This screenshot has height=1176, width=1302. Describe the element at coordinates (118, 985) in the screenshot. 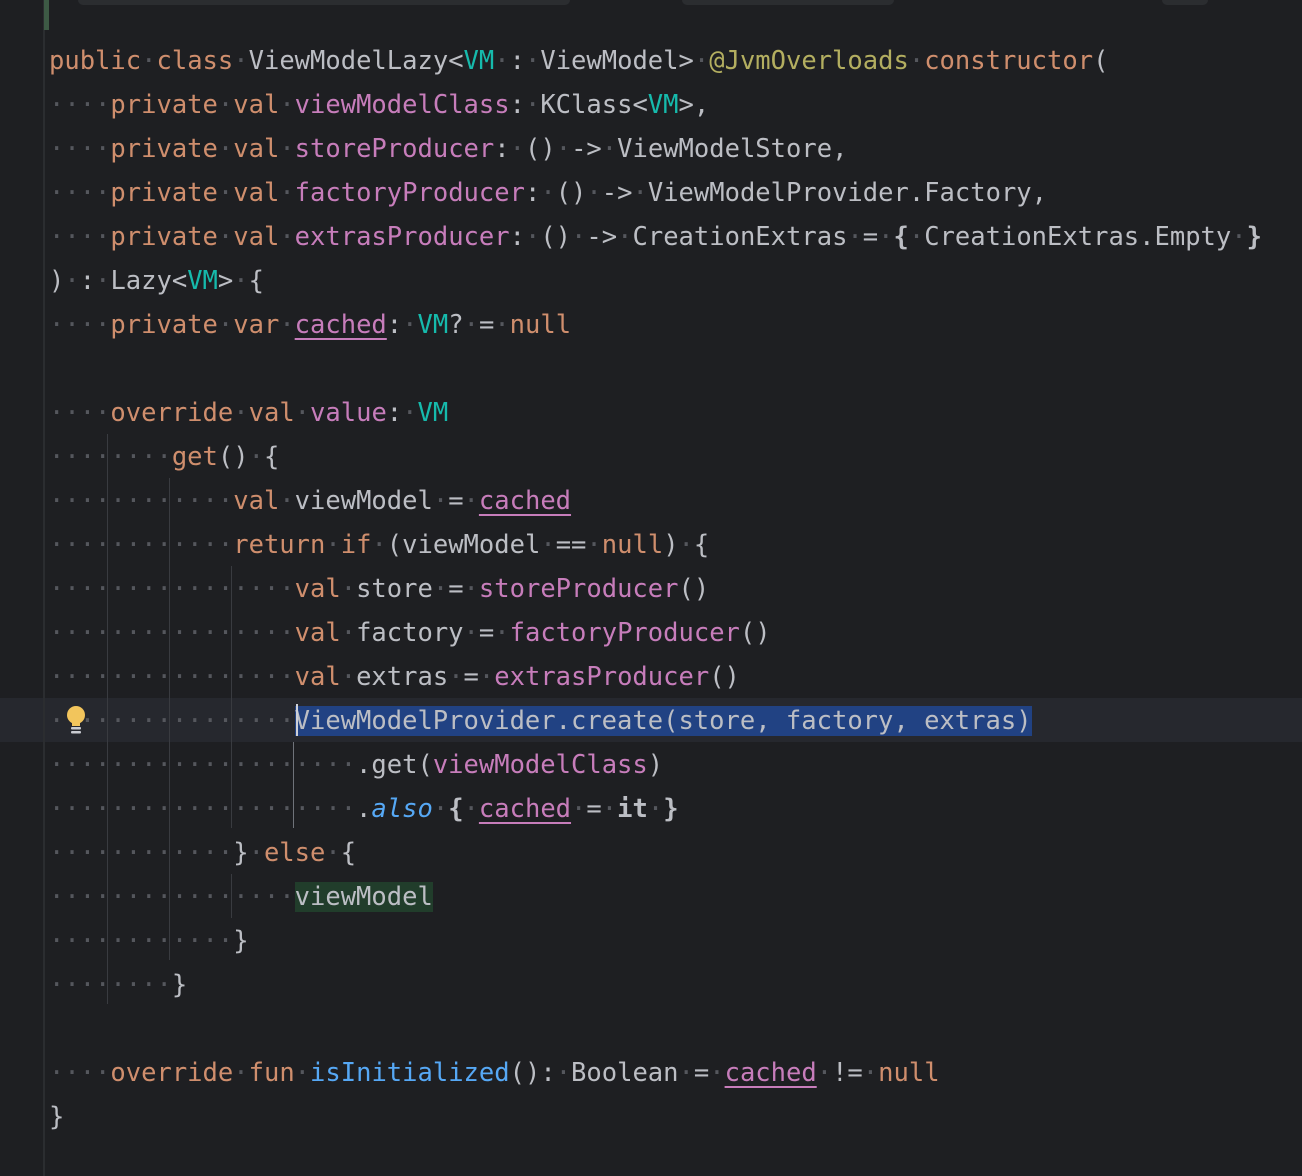

I see `code-line-22: ········}` at that location.